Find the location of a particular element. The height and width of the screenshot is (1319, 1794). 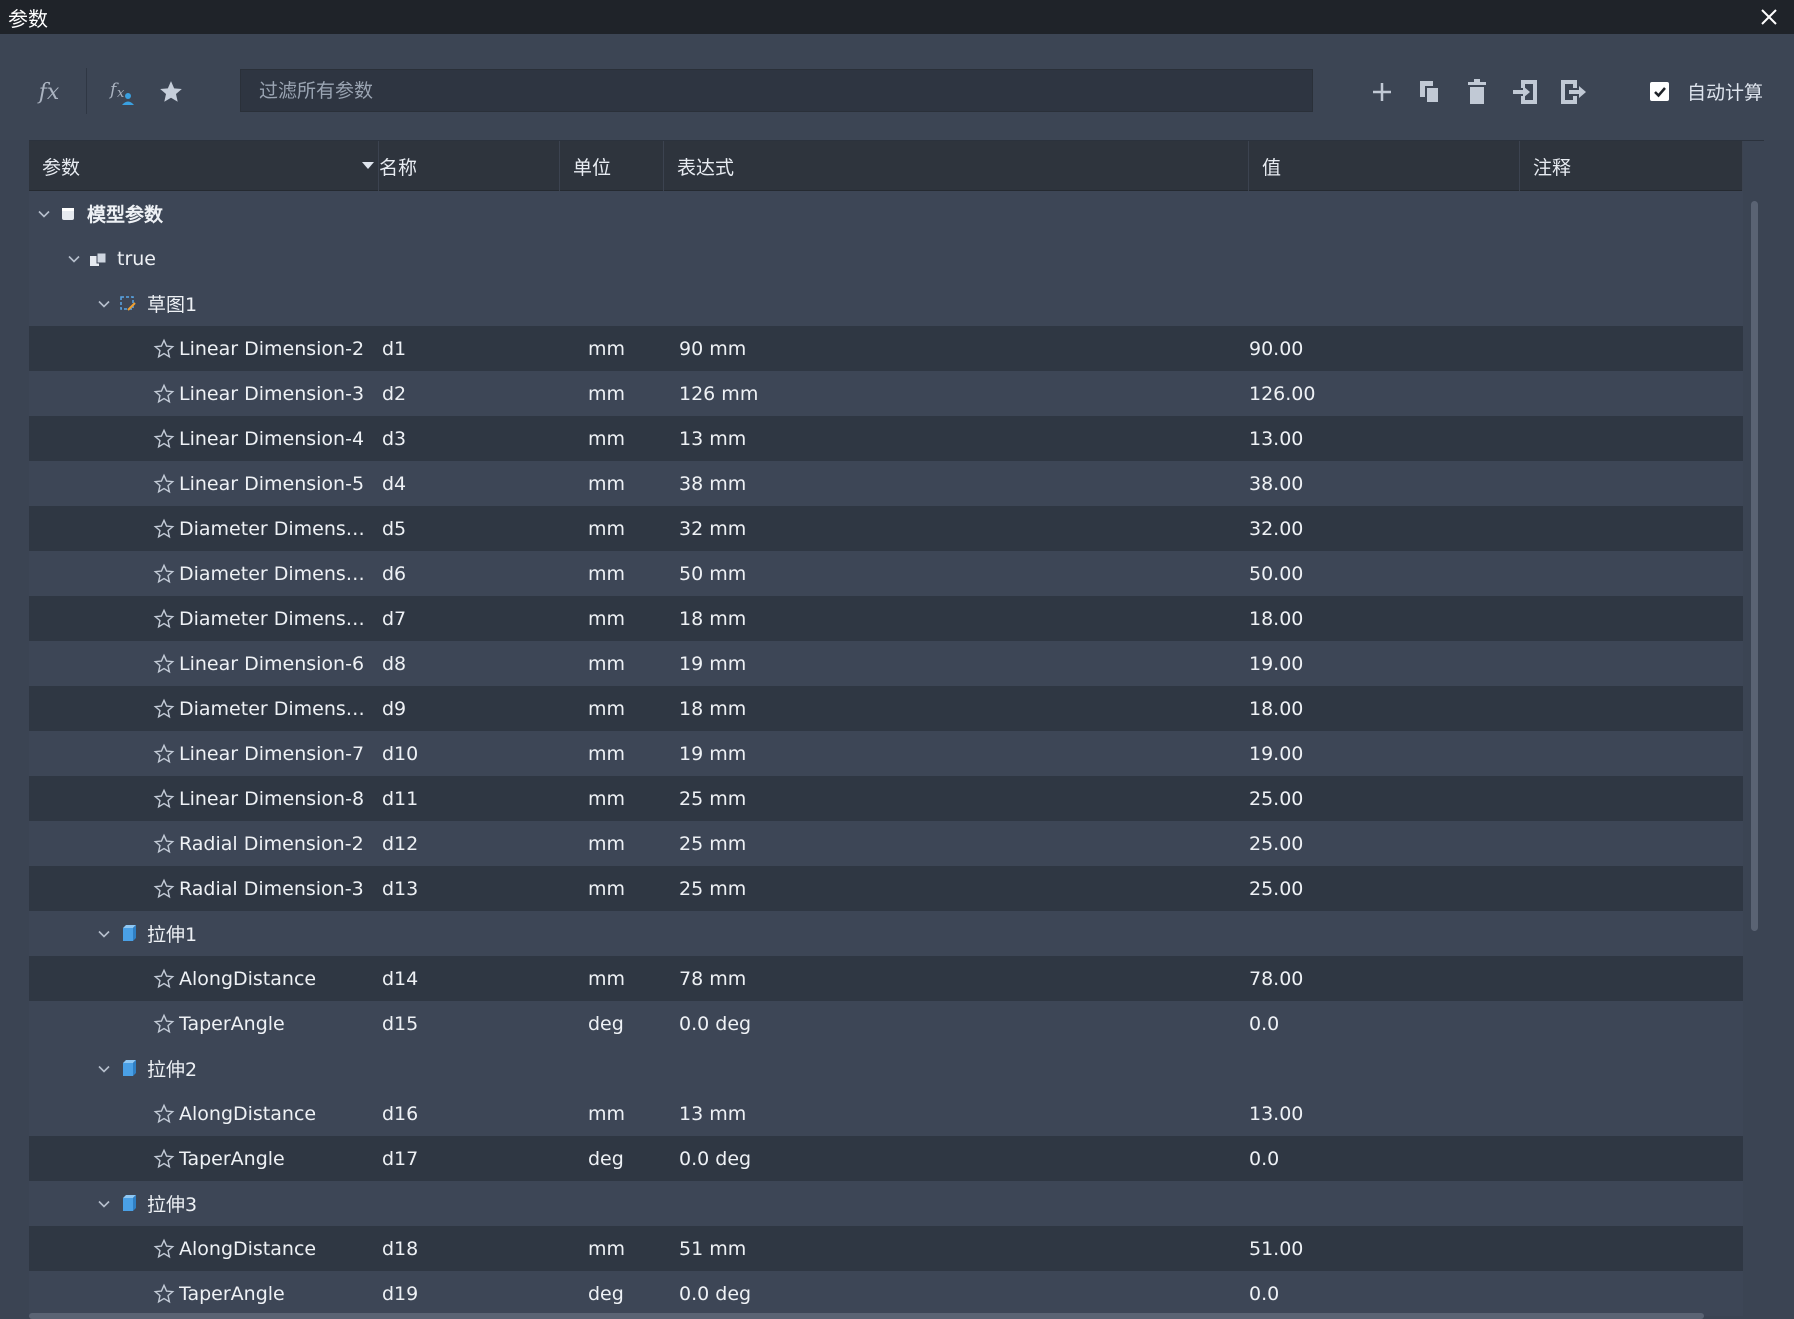

table-row: Linear Dimension-8 d11 mm 25 mm 25.00 is located at coordinates (886, 798).